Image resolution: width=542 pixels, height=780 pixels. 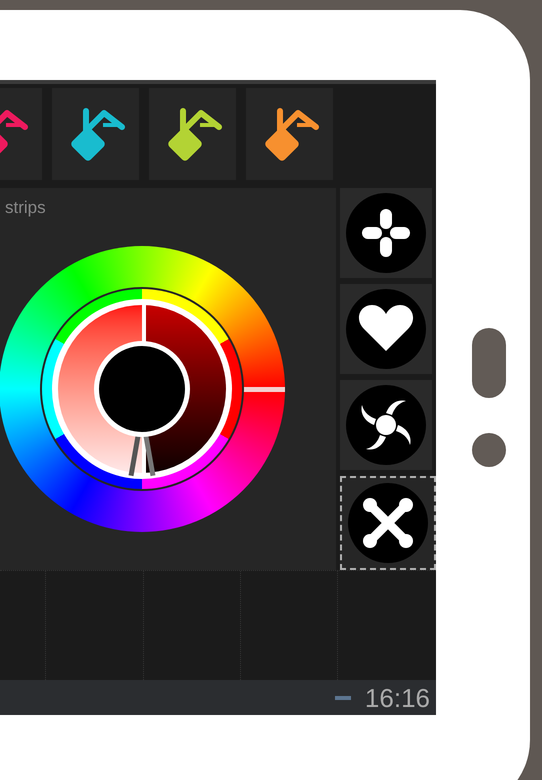 What do you see at coordinates (25, 208) in the screenshot?
I see `panel-title: strips` at bounding box center [25, 208].